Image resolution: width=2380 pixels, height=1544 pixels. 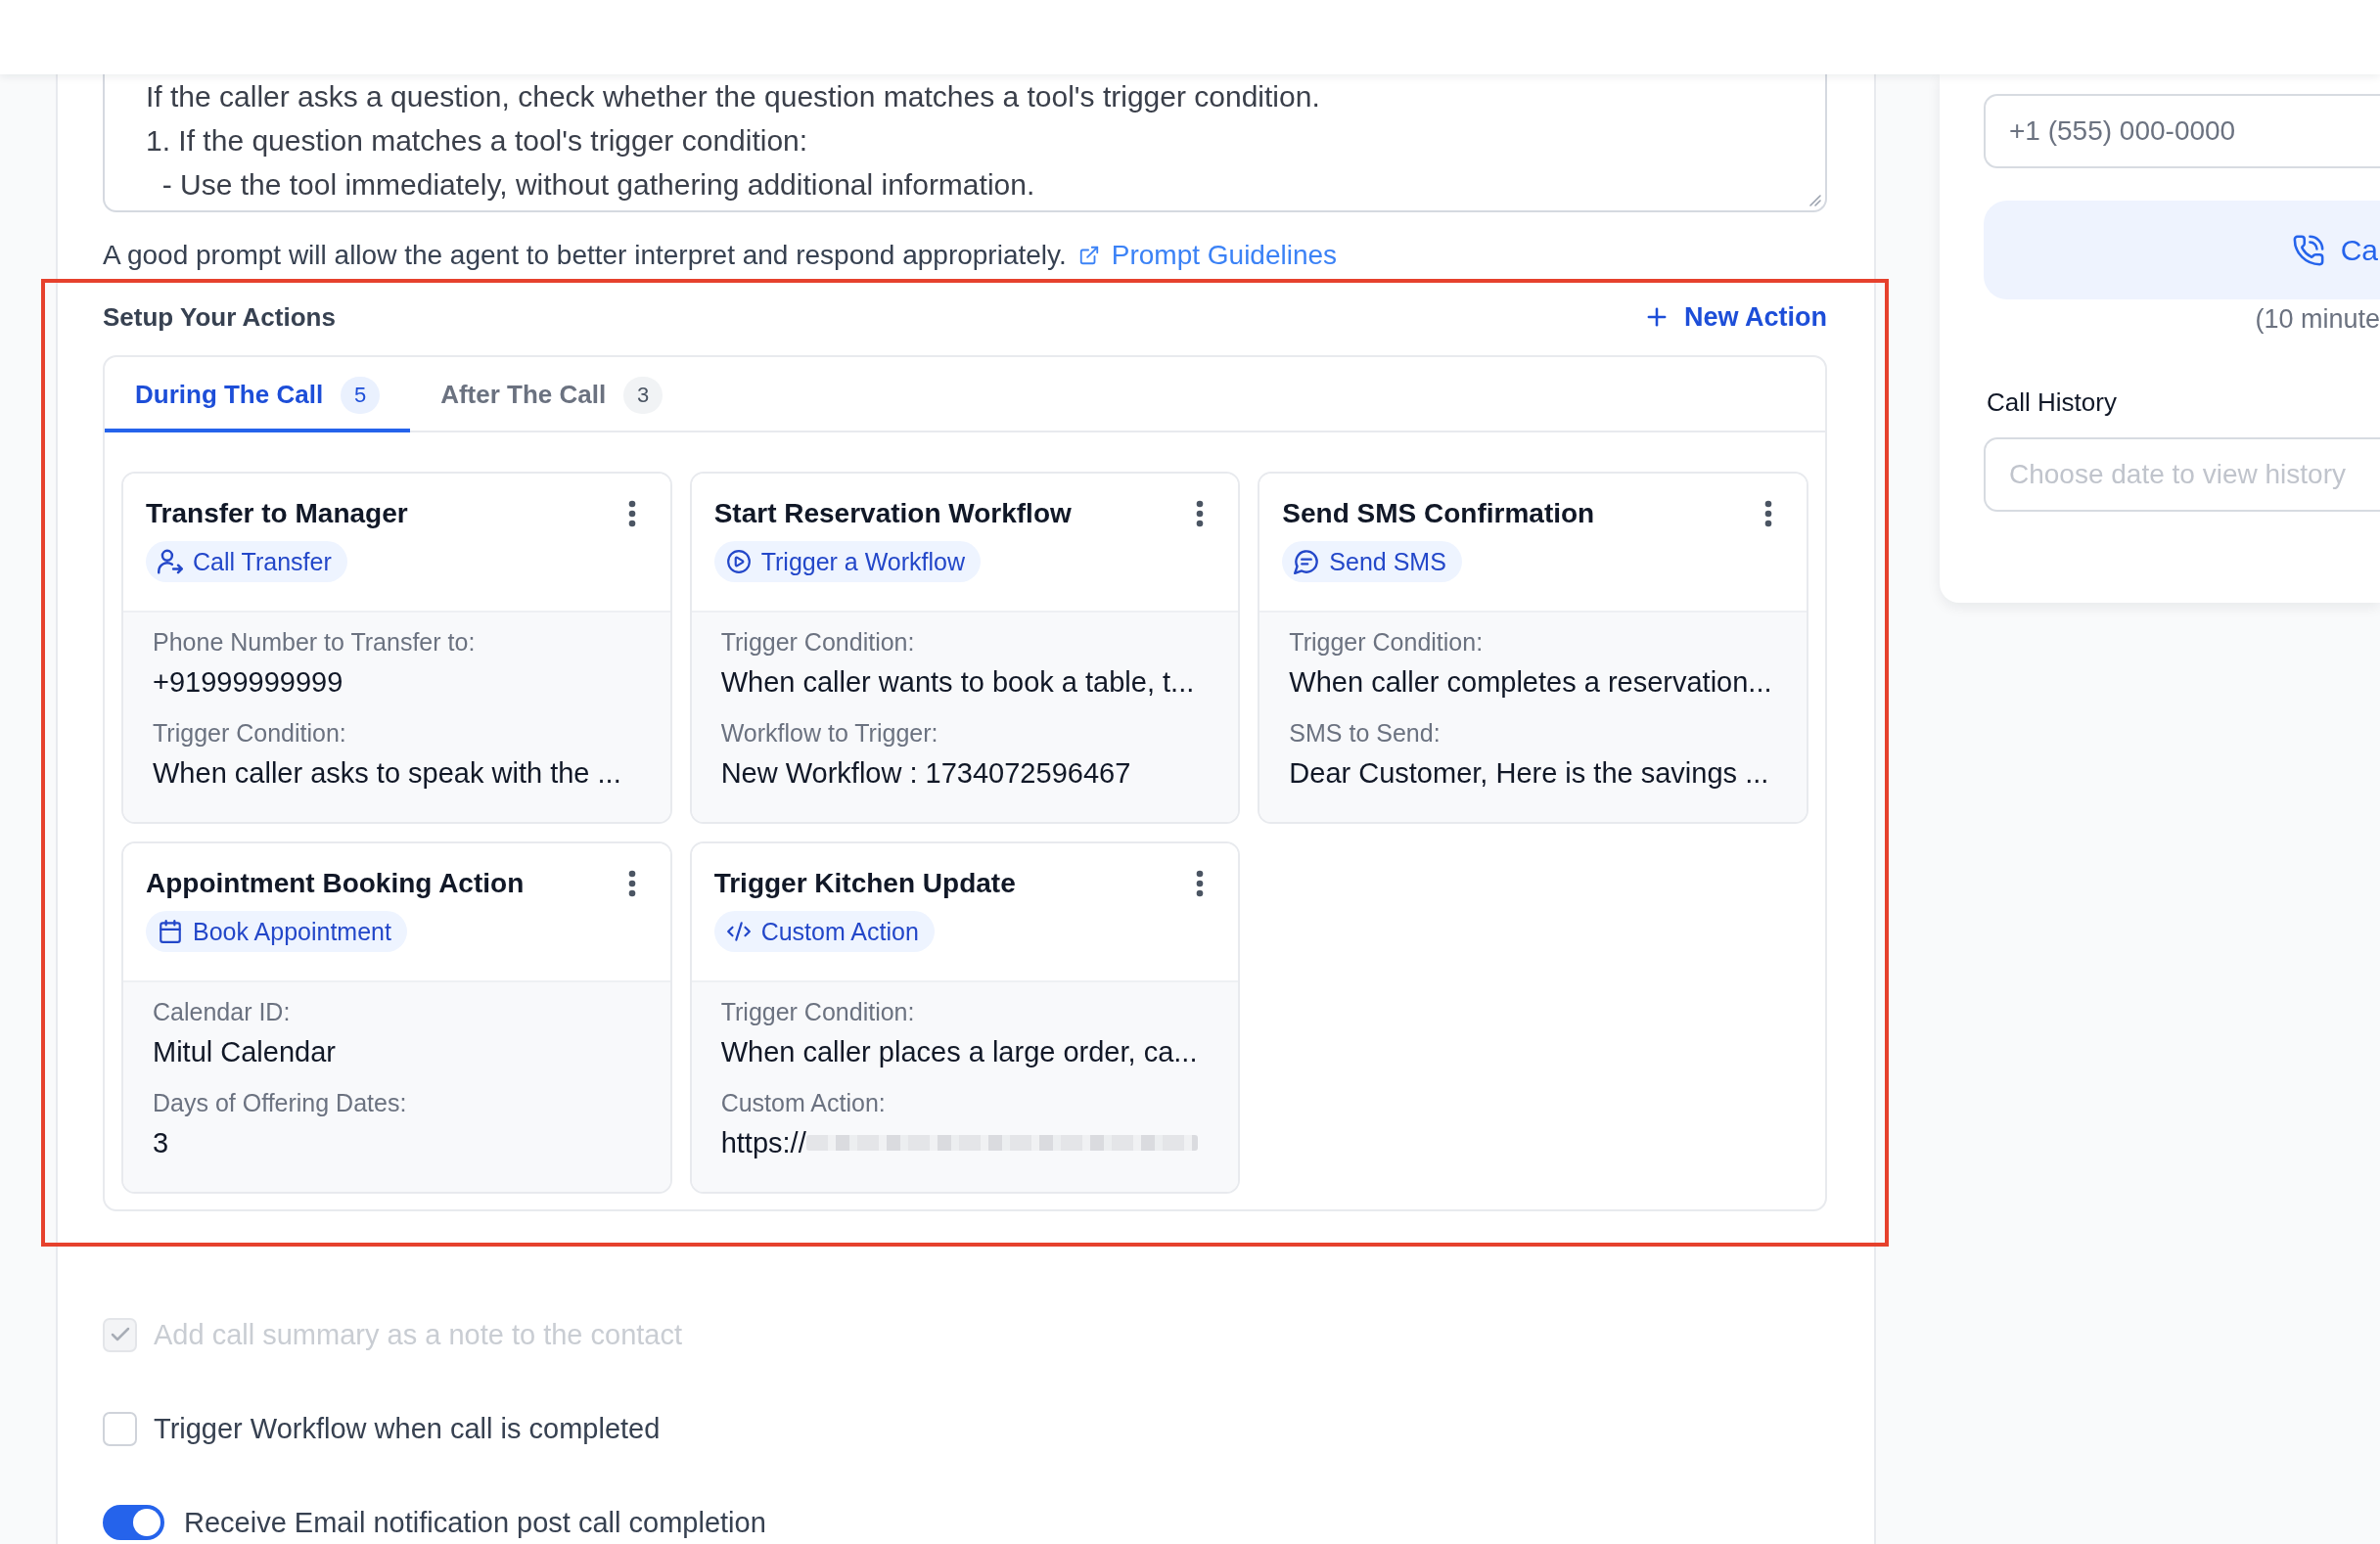 I want to click on checkbox, so click(x=120, y=1428).